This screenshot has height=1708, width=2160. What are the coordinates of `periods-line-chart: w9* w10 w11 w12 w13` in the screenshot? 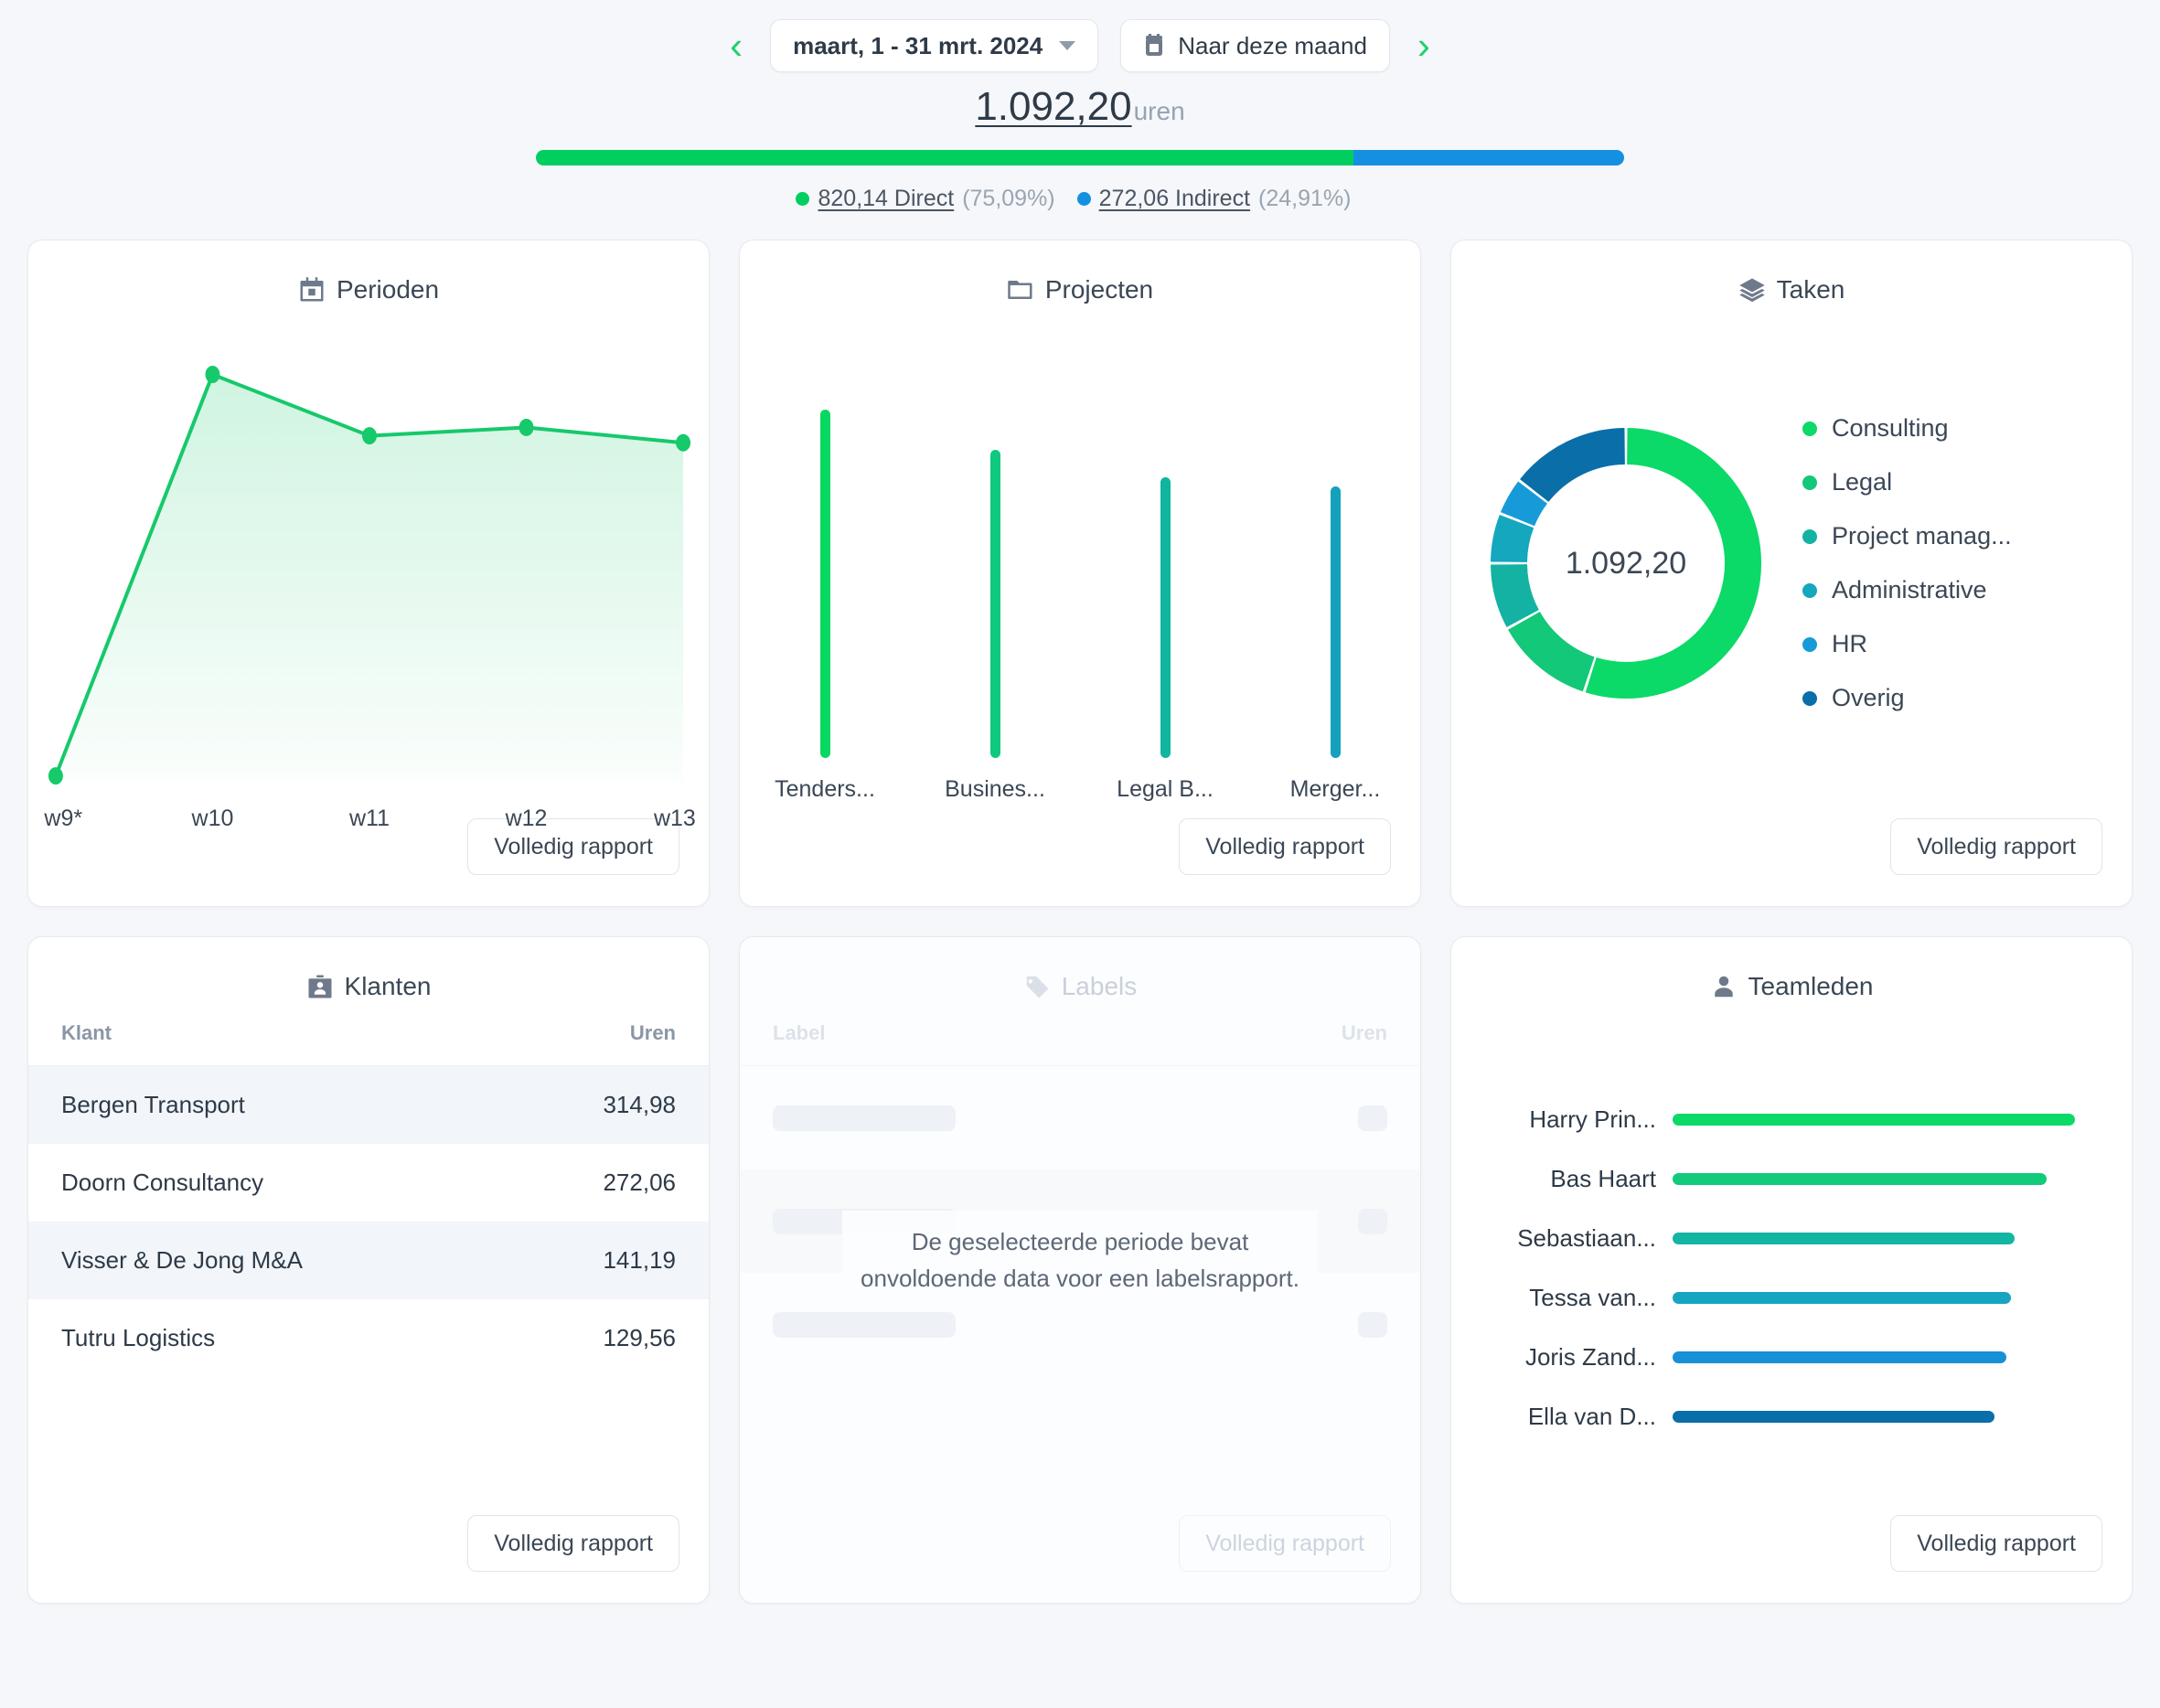 It's located at (368, 569).